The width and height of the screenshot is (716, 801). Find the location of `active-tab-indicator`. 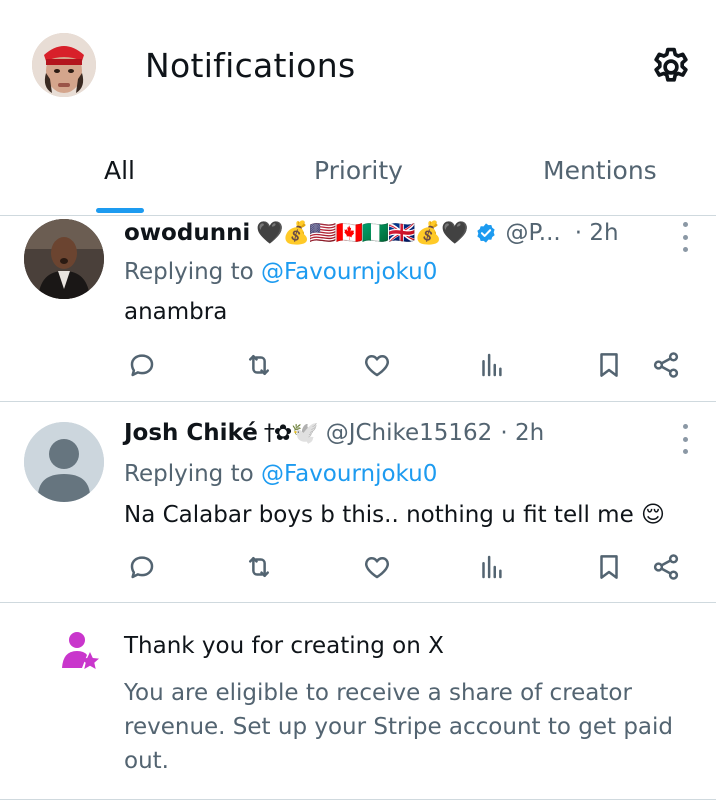

active-tab-indicator is located at coordinates (120, 210).